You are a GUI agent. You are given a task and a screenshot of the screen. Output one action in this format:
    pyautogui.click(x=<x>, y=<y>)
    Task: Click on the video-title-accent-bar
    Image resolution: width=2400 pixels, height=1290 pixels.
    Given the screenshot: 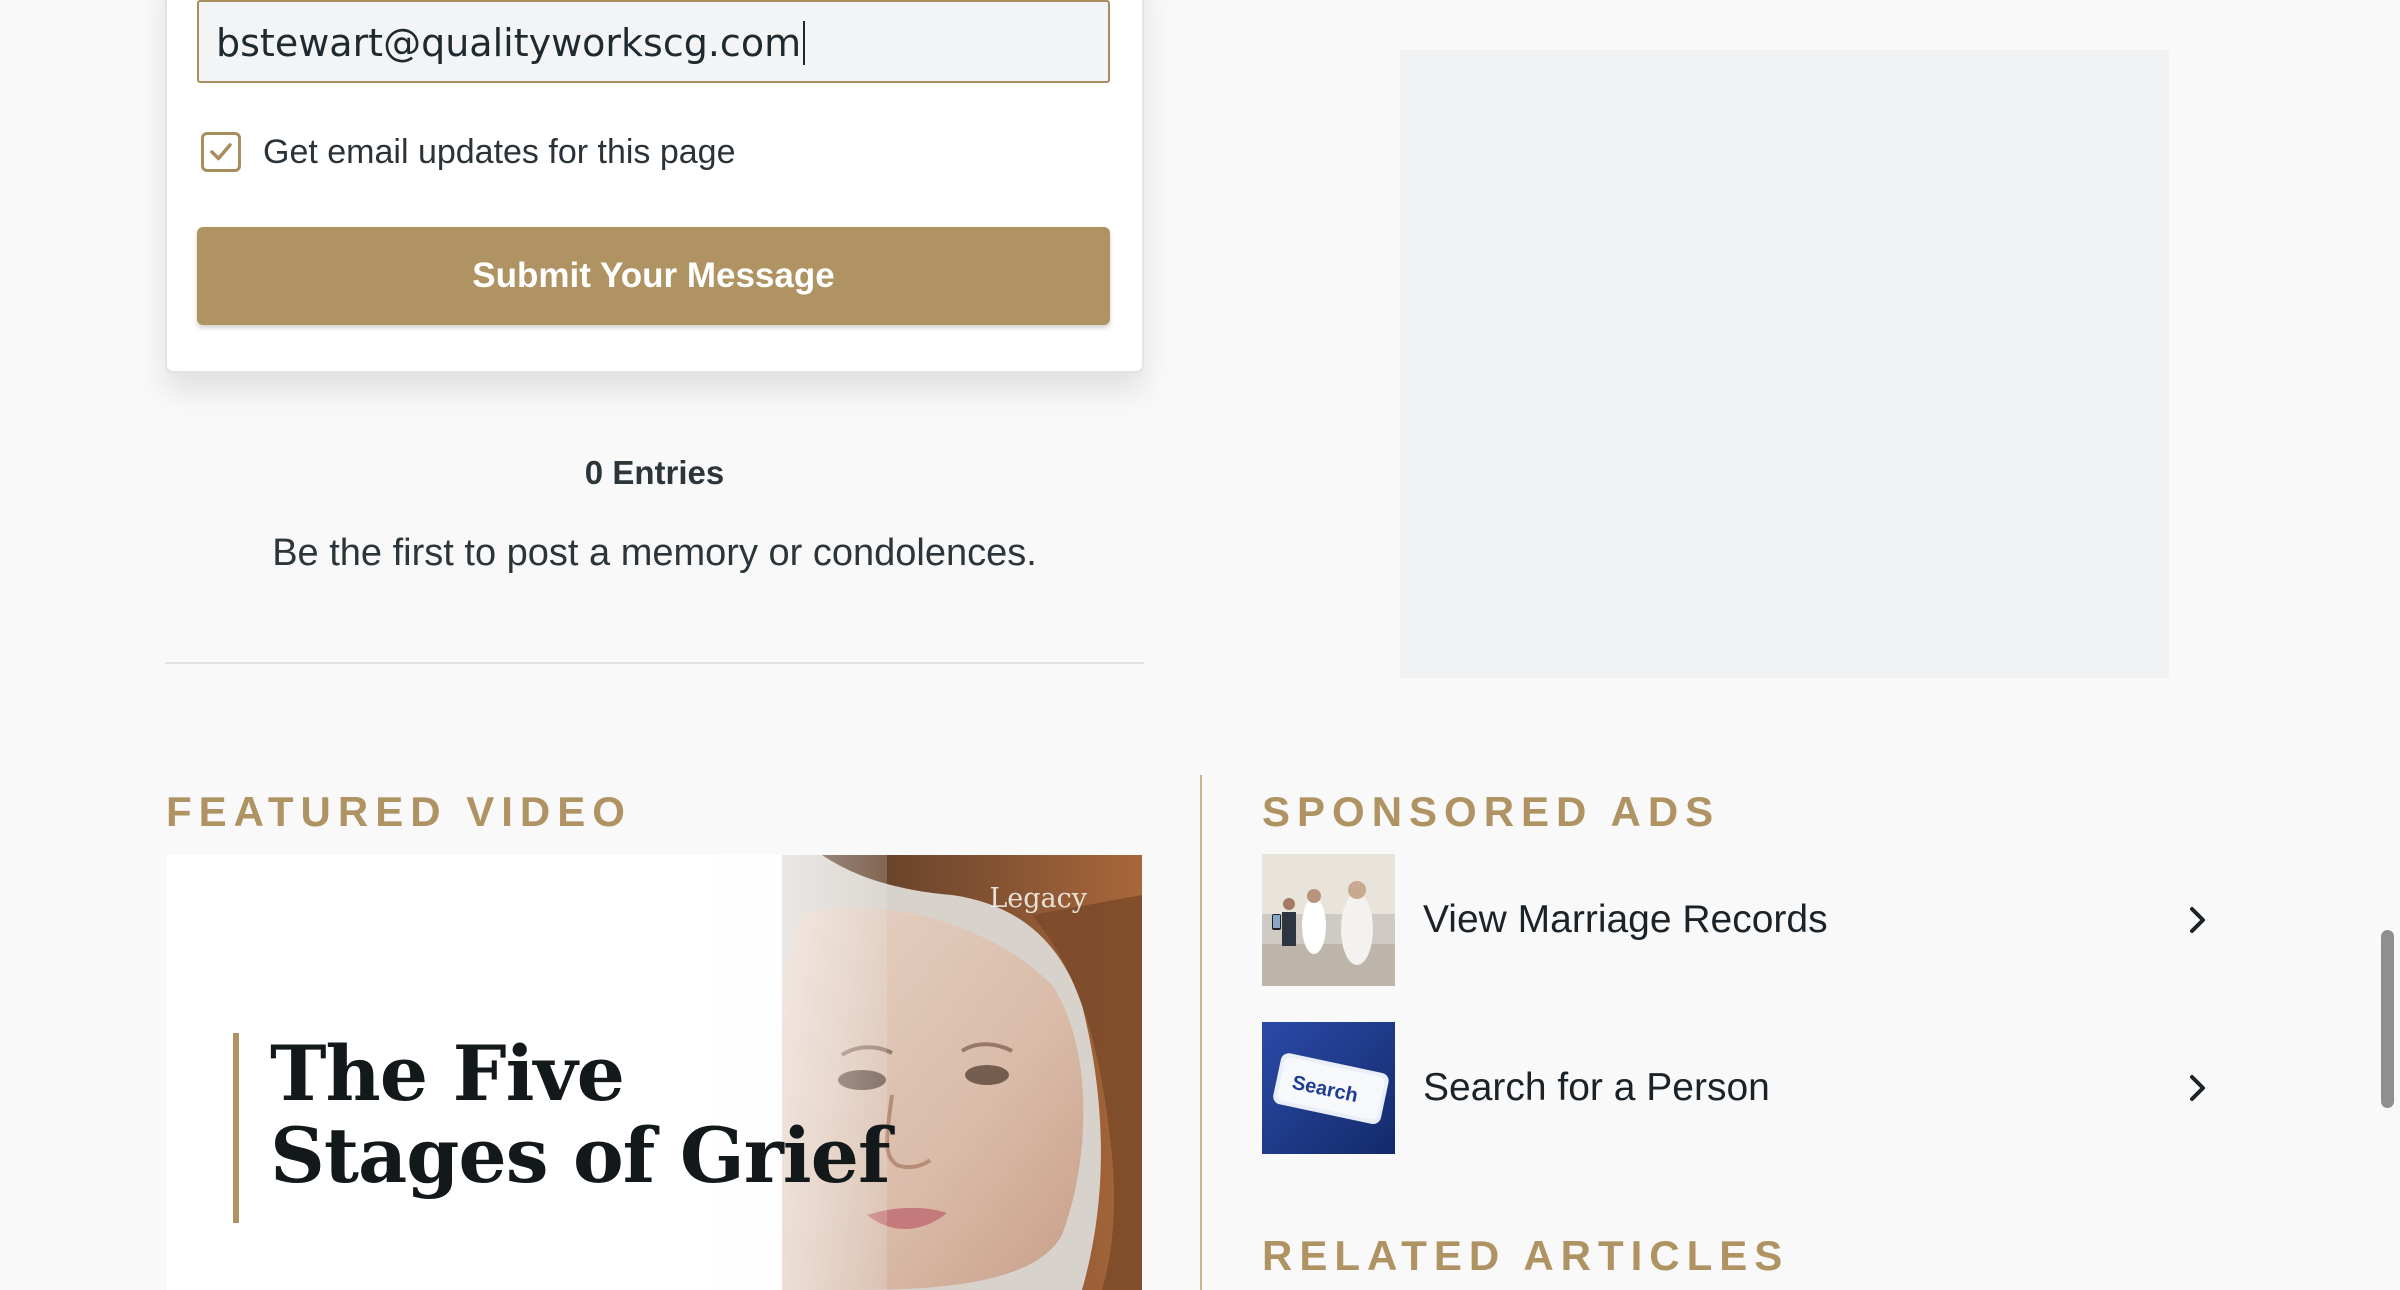 What is the action you would take?
    pyautogui.click(x=236, y=1128)
    